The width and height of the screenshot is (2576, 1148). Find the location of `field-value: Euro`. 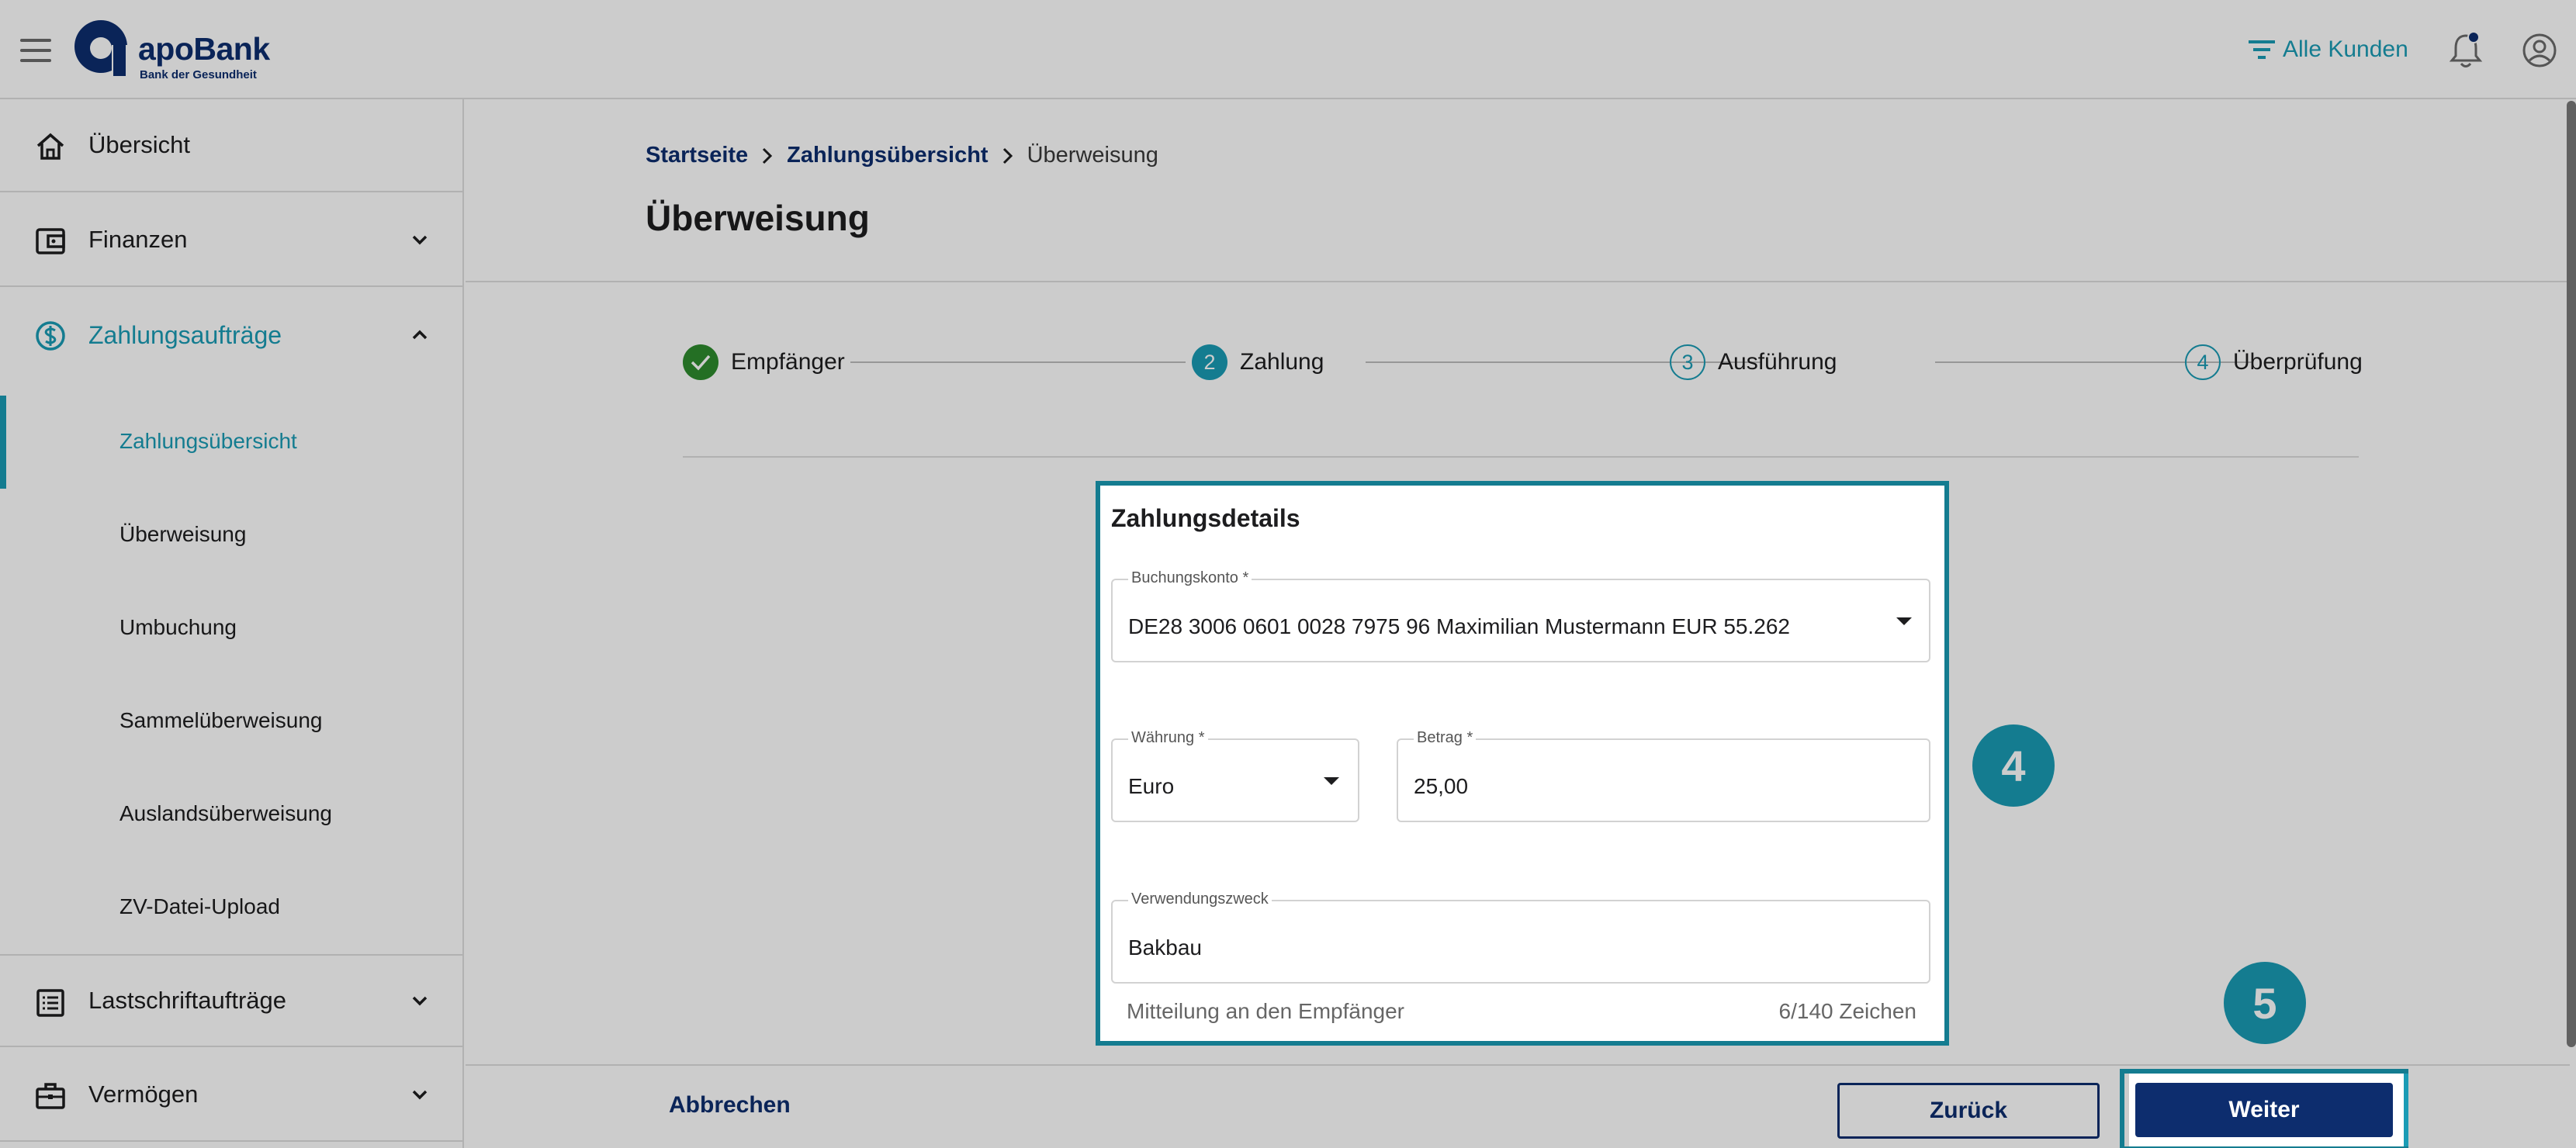

field-value: Euro is located at coordinates (1151, 786).